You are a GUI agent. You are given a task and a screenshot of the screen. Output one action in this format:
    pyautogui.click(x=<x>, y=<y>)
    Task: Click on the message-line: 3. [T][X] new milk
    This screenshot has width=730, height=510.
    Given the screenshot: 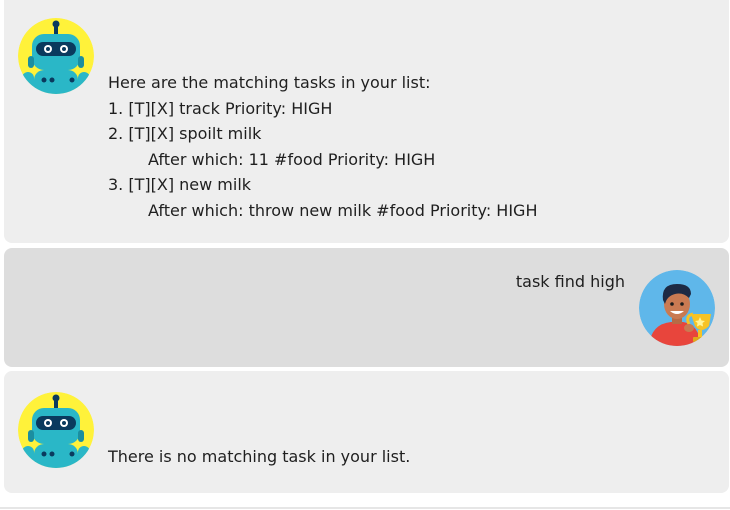 What is the action you would take?
    pyautogui.click(x=180, y=184)
    